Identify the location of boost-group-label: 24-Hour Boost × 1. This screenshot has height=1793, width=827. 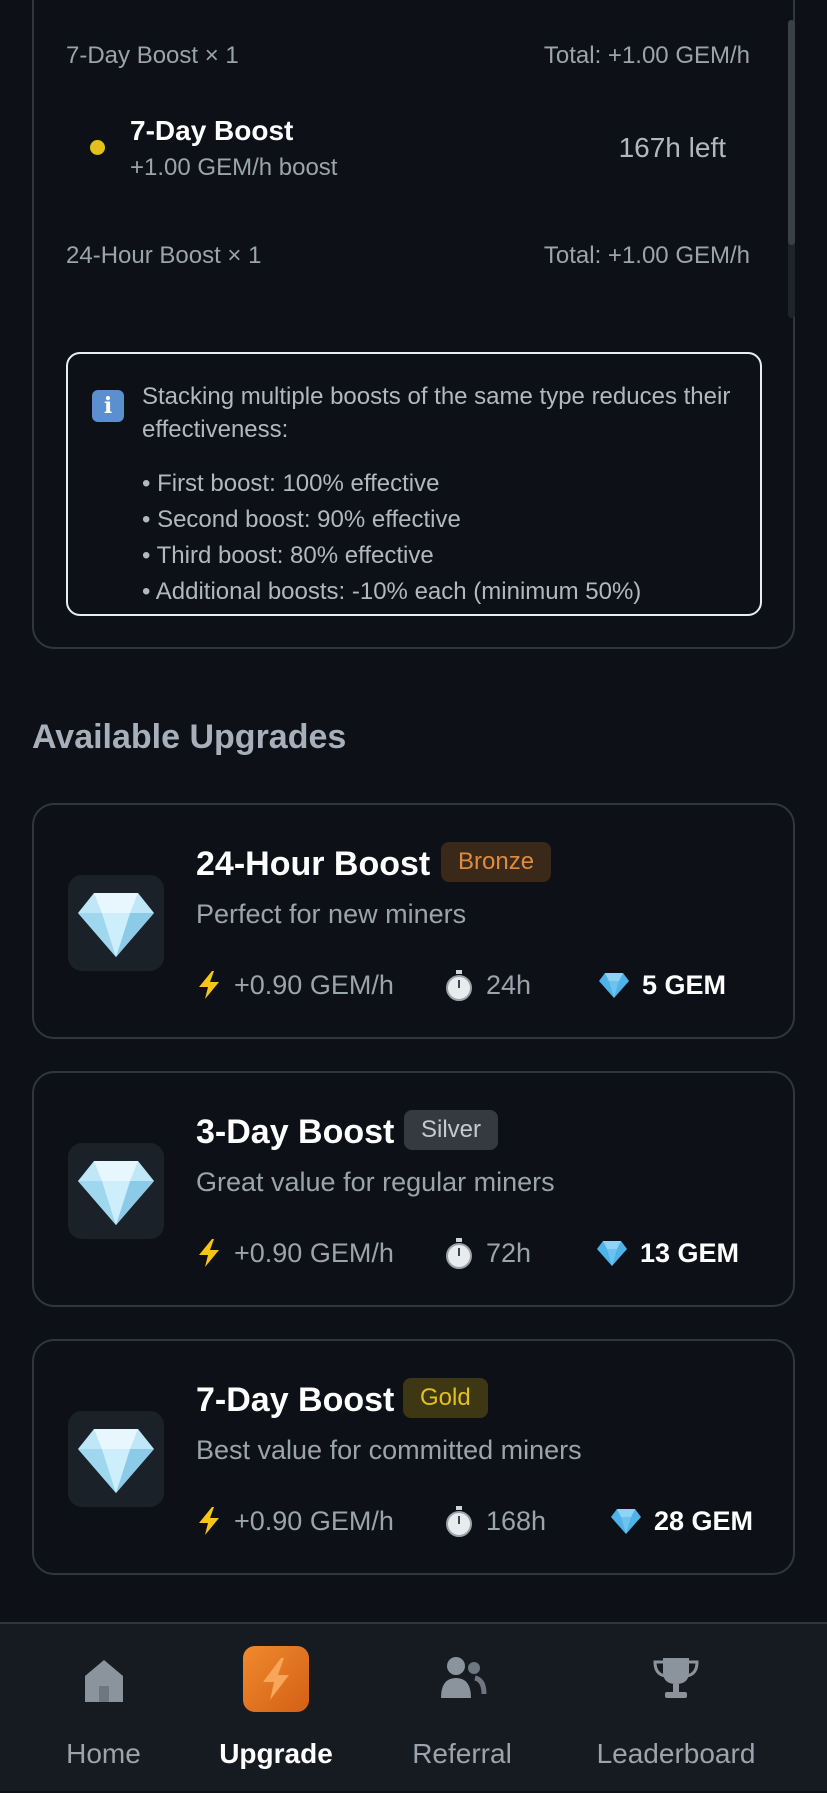
(164, 255).